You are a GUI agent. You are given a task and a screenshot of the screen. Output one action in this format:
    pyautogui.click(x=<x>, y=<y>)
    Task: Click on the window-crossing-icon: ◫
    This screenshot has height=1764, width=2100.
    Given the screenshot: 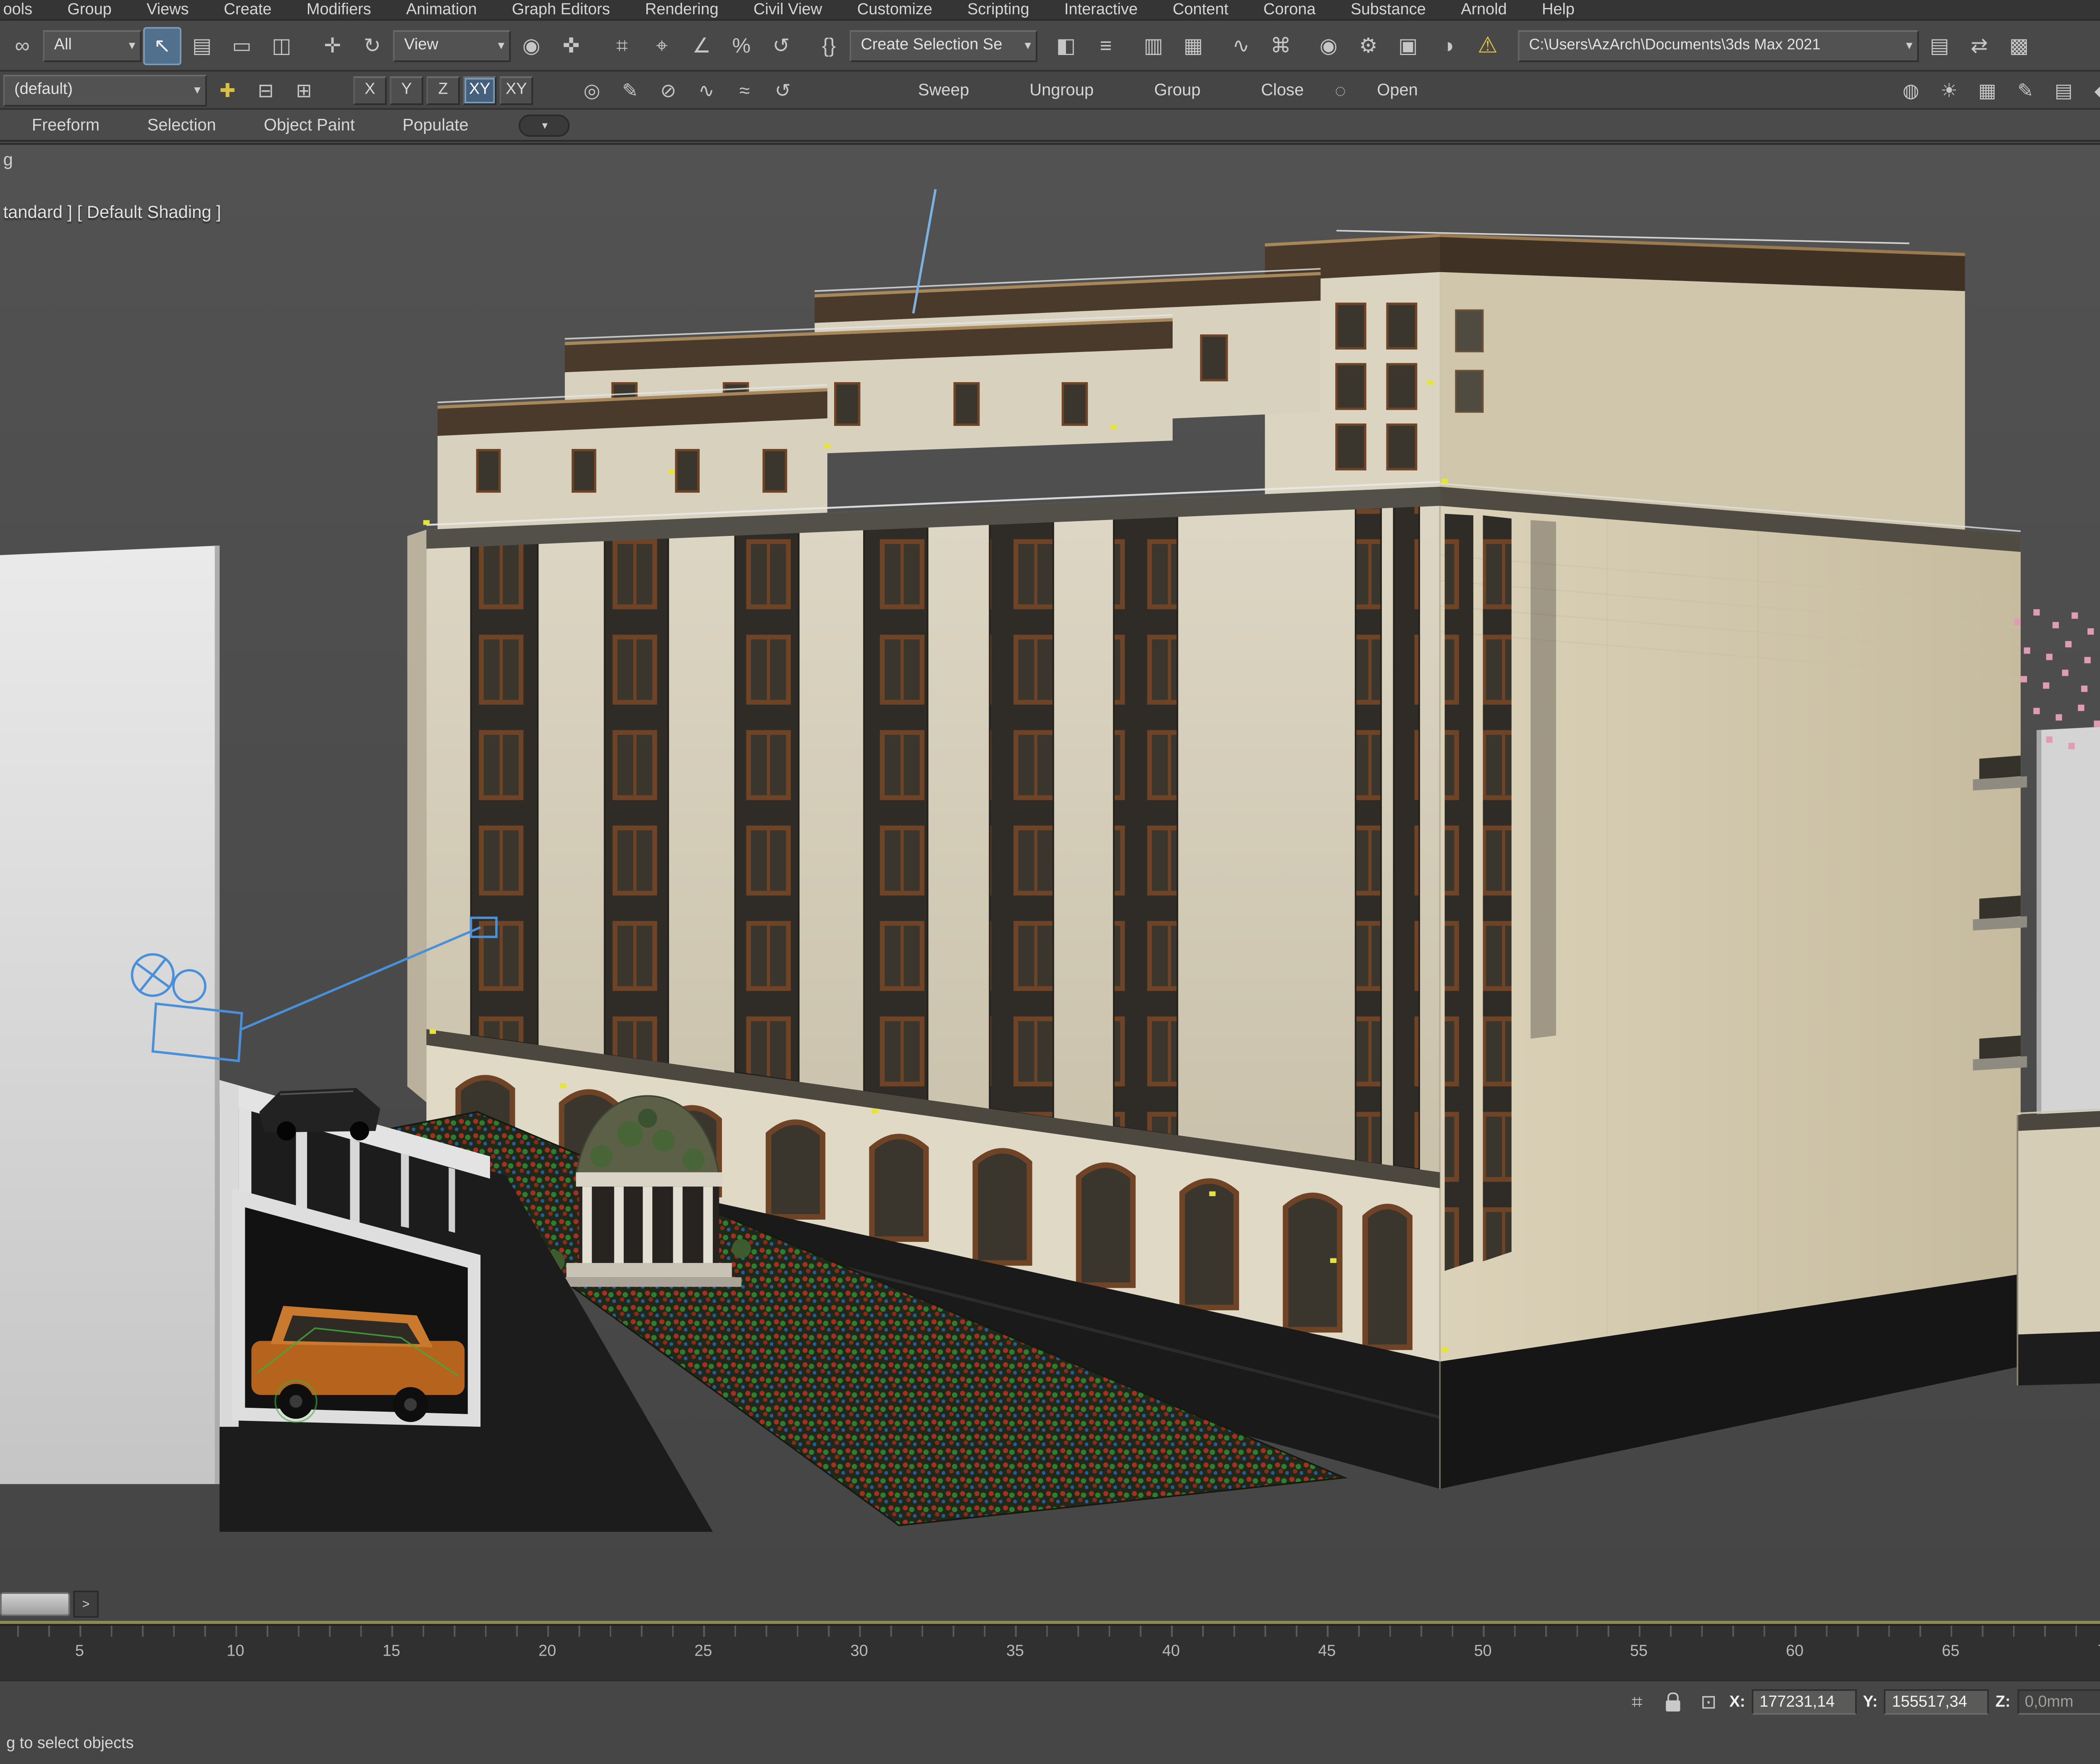 What is the action you would take?
    pyautogui.click(x=281, y=45)
    